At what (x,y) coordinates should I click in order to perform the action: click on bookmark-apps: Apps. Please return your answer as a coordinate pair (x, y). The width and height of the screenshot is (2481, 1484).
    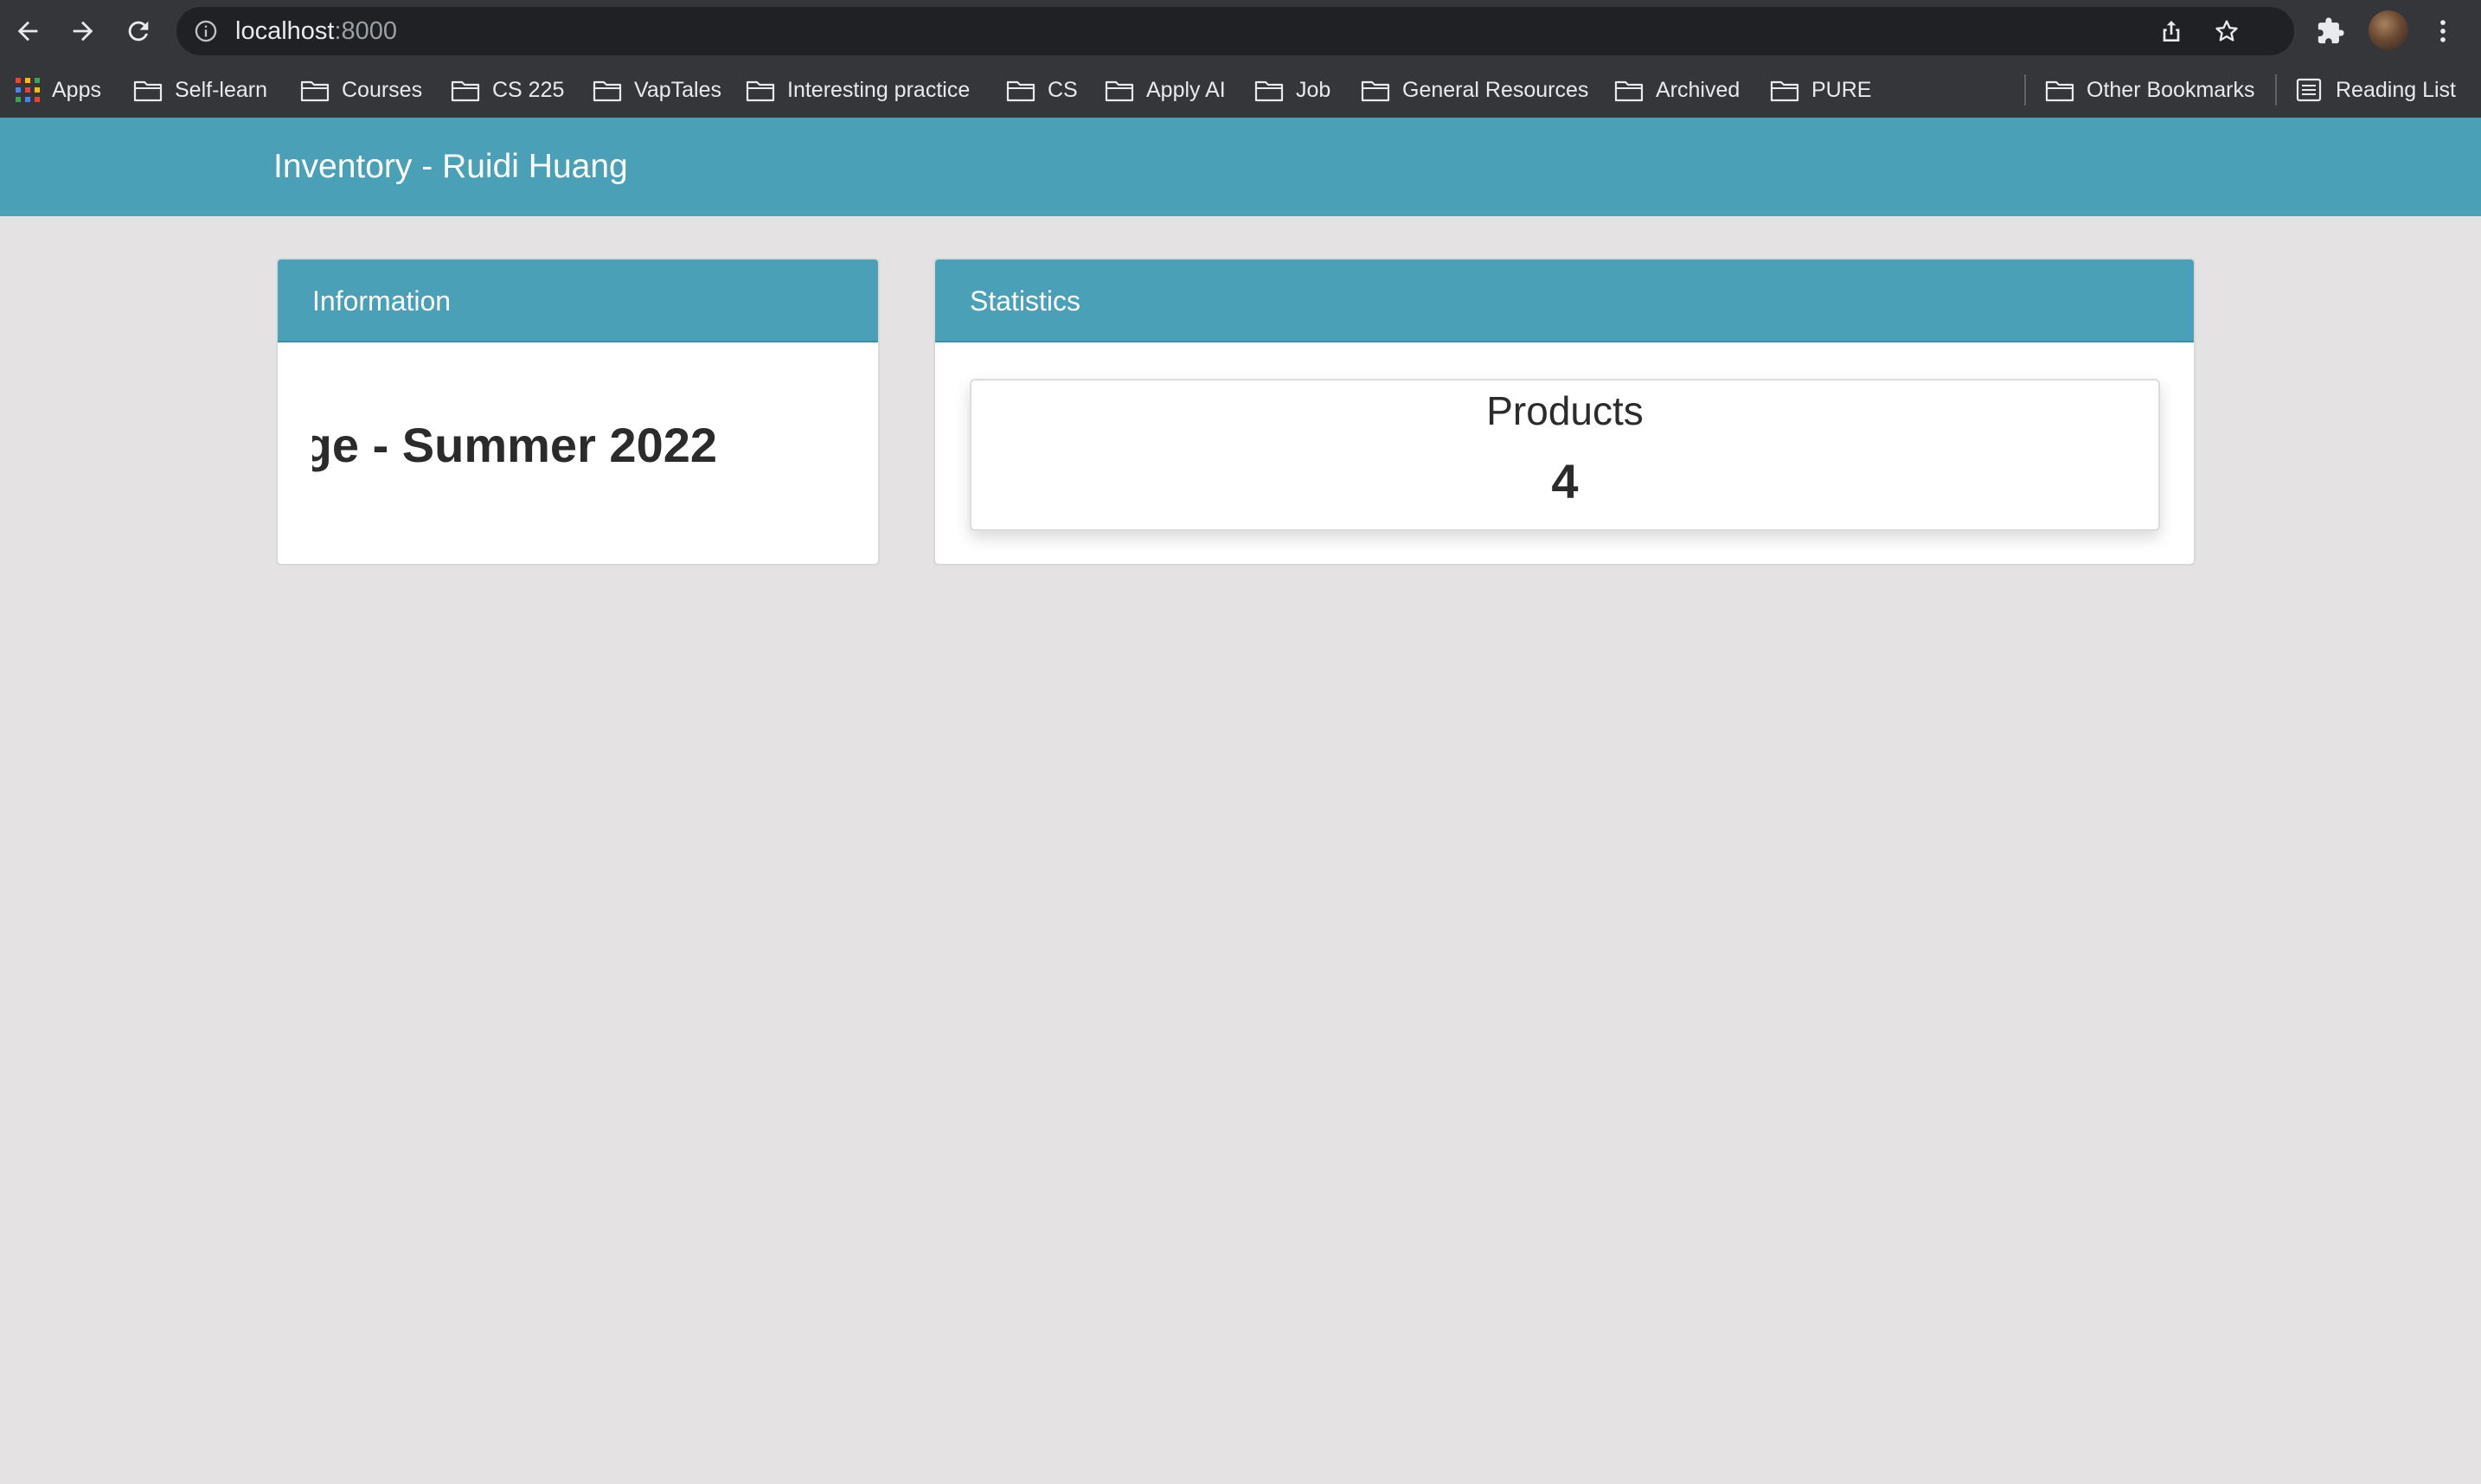
    Looking at the image, I should click on (58, 90).